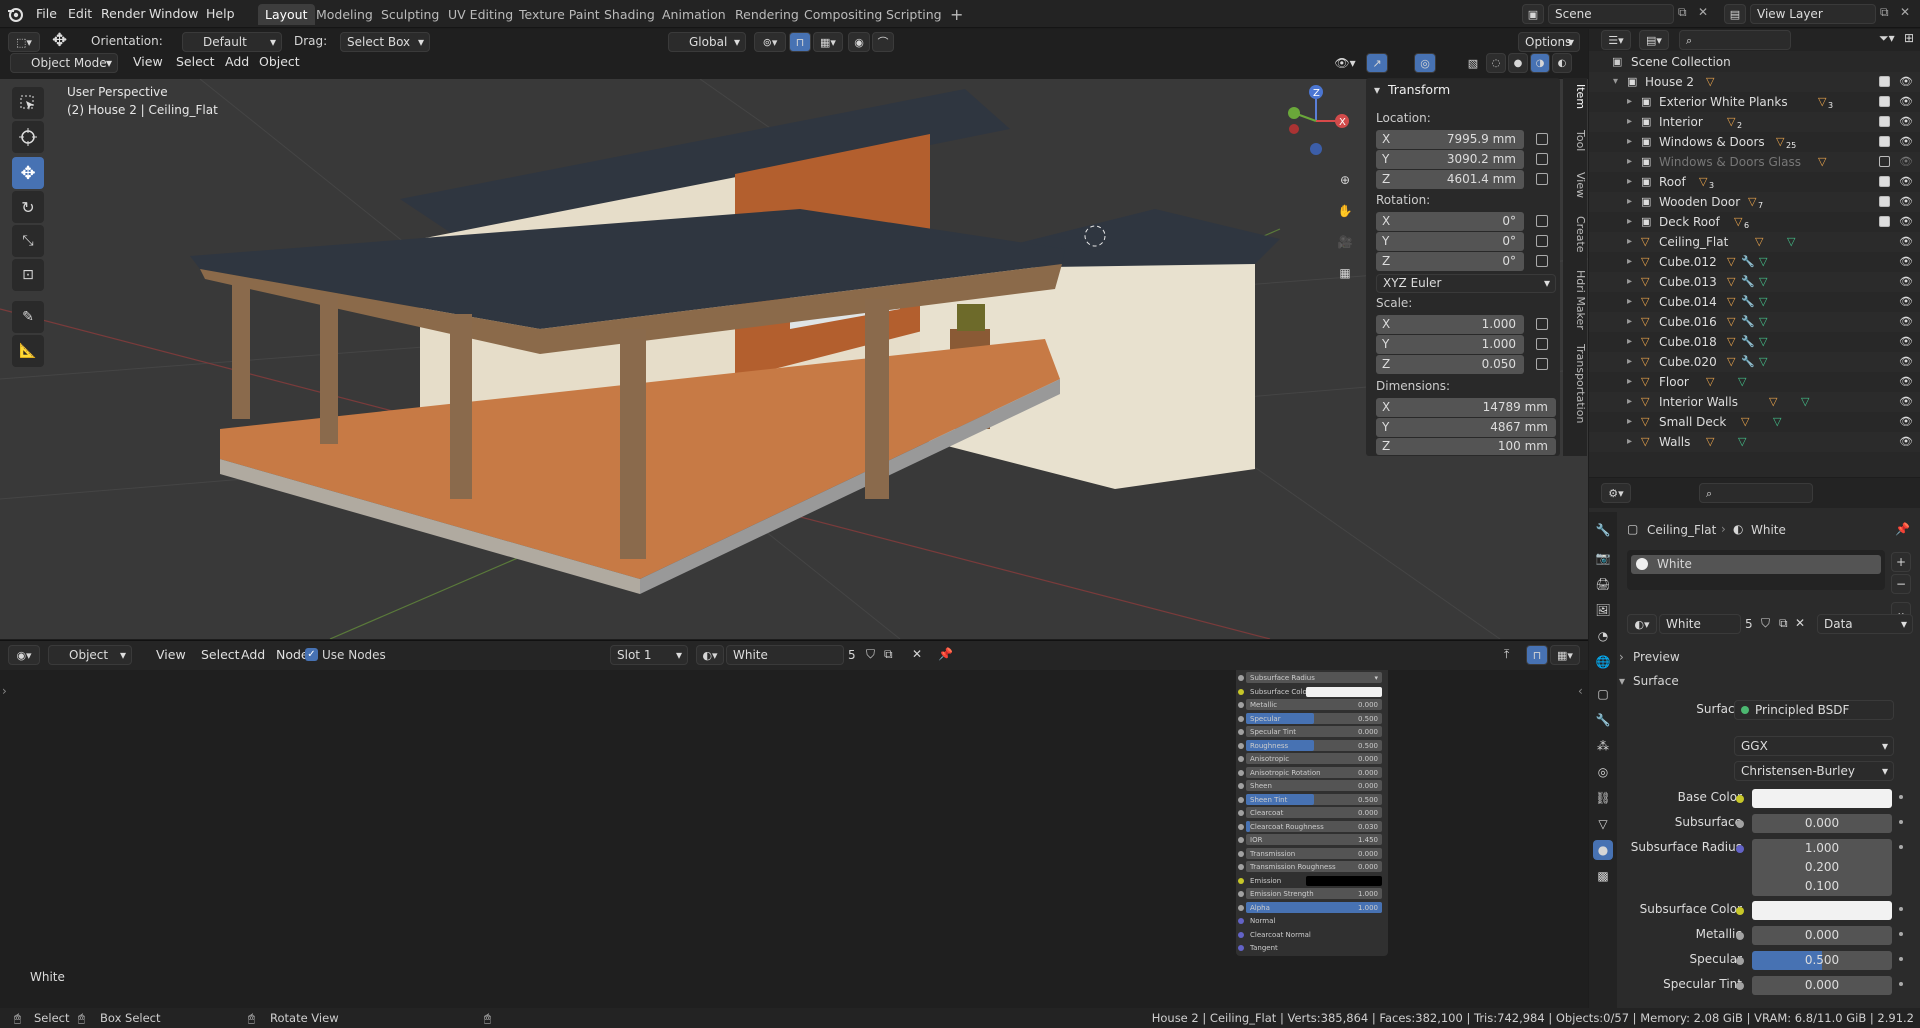  Describe the element at coordinates (1575, 96) in the screenshot. I see `sidebar-tab-item: Item` at that location.